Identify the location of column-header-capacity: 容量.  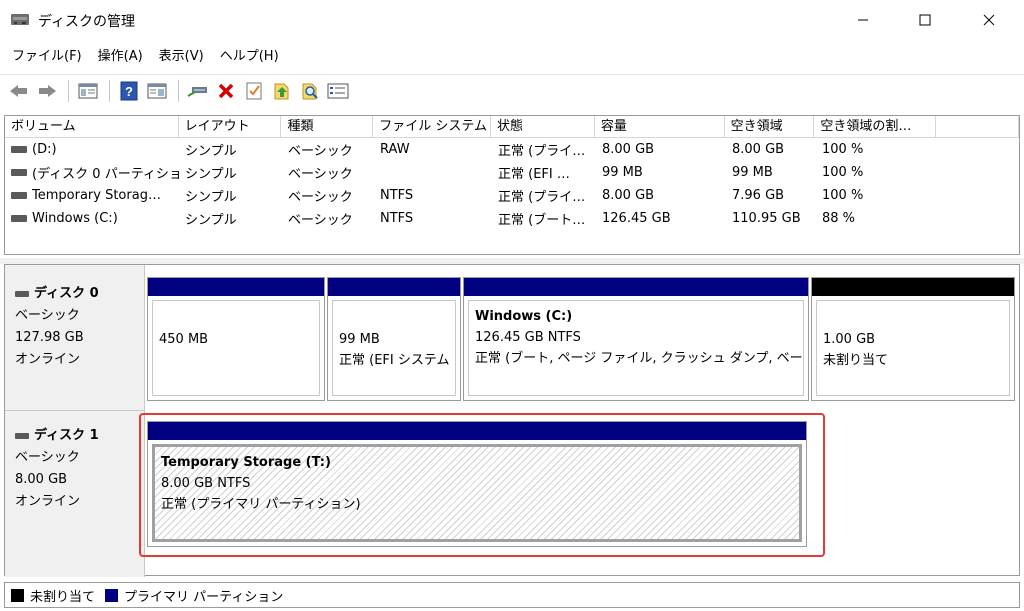
(660, 127).